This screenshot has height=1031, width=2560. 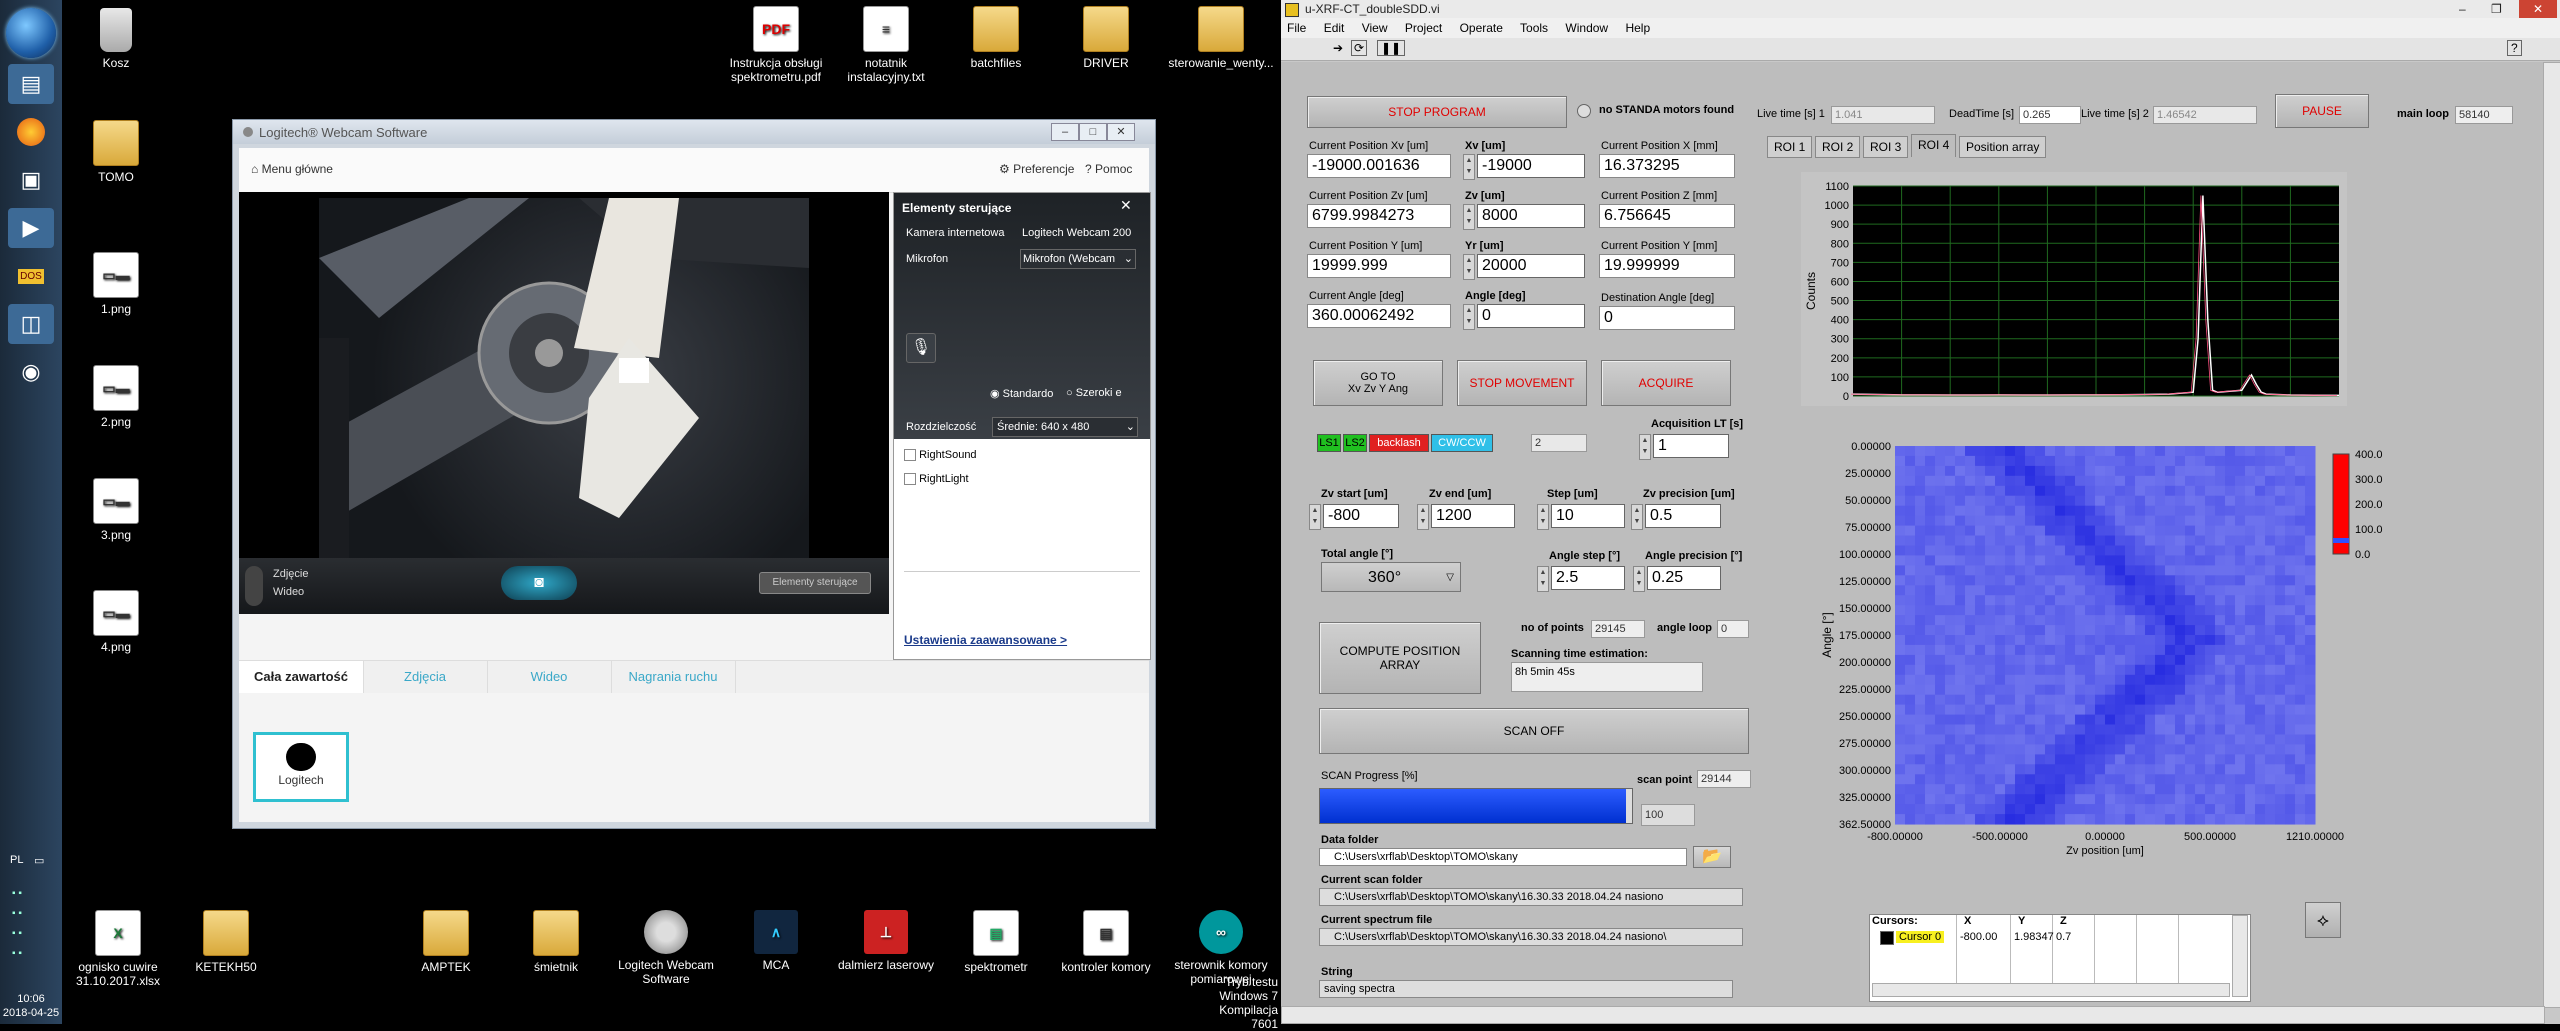 What do you see at coordinates (31, 276) in the screenshot?
I see `dos-taskbar-icon: DOS` at bounding box center [31, 276].